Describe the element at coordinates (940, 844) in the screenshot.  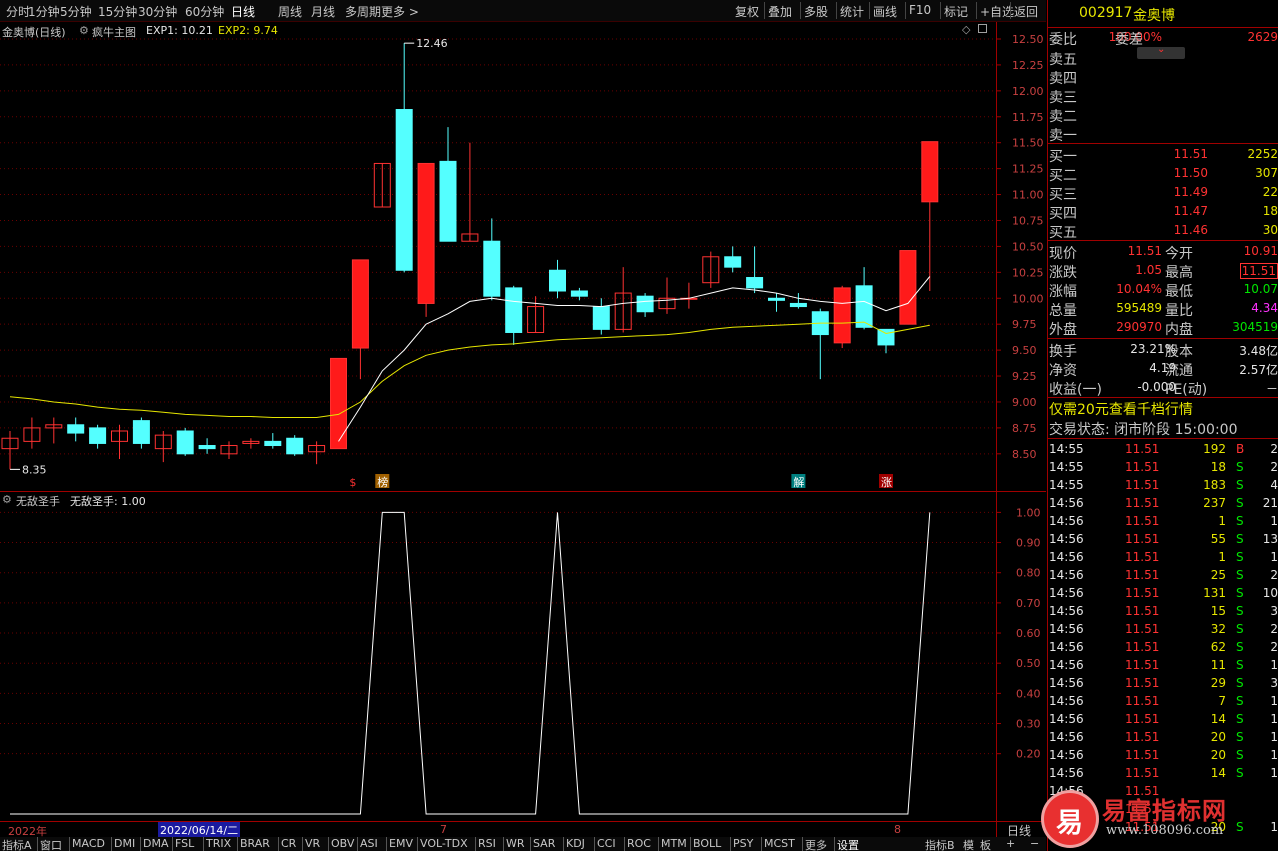
I see `bottom-right-tab-0: 指标B` at that location.